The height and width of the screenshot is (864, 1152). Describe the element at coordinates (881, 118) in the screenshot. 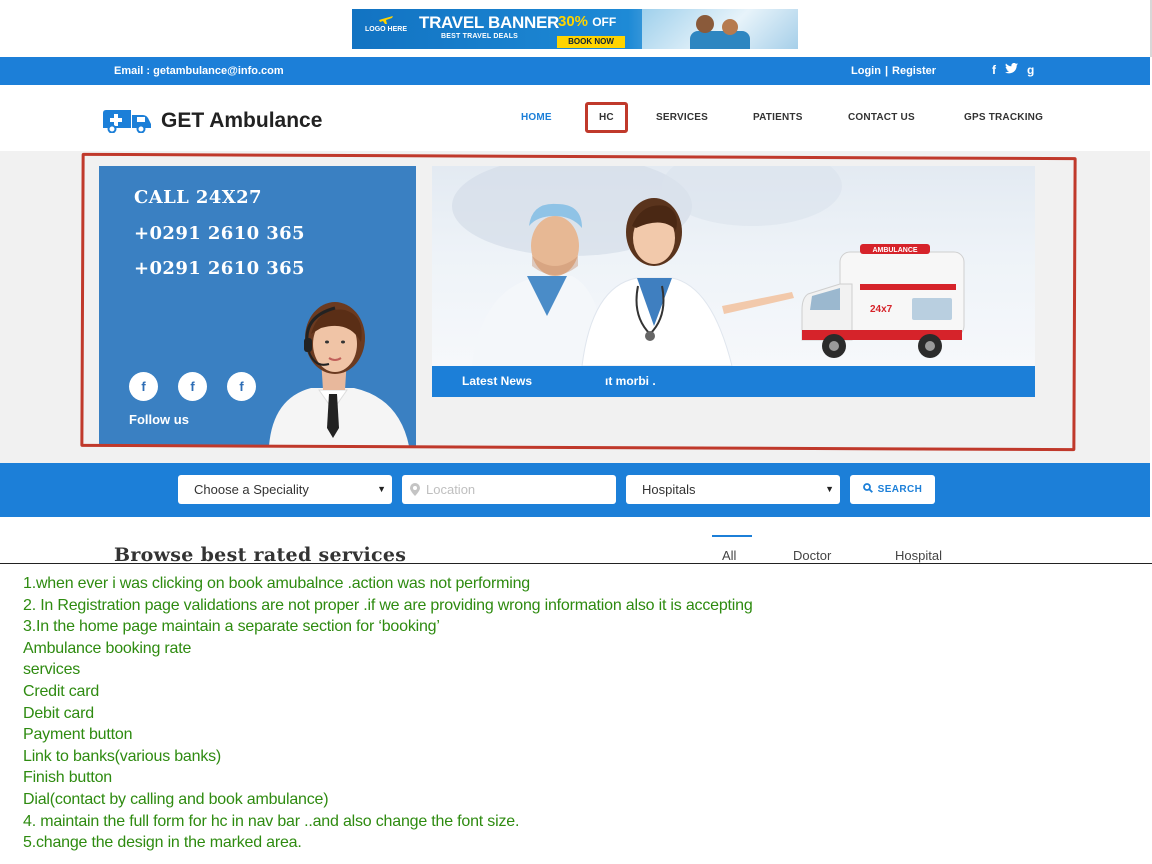

I see `nav-contact-us: CONTACT US` at that location.